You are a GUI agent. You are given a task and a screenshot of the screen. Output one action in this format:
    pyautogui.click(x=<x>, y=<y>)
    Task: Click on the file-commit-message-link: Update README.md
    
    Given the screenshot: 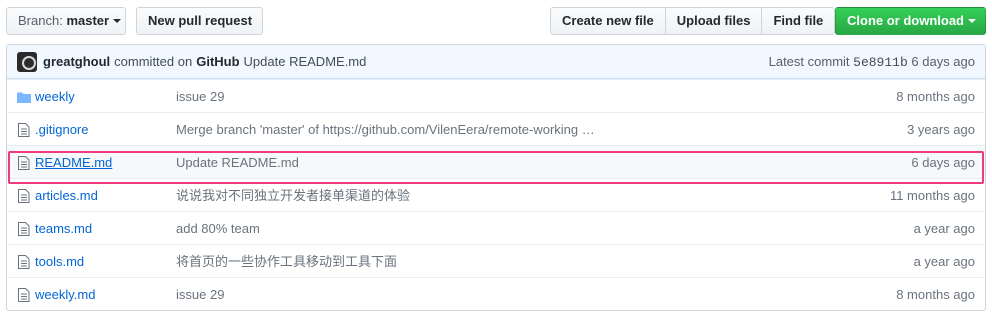 What is the action you would take?
    pyautogui.click(x=237, y=162)
    